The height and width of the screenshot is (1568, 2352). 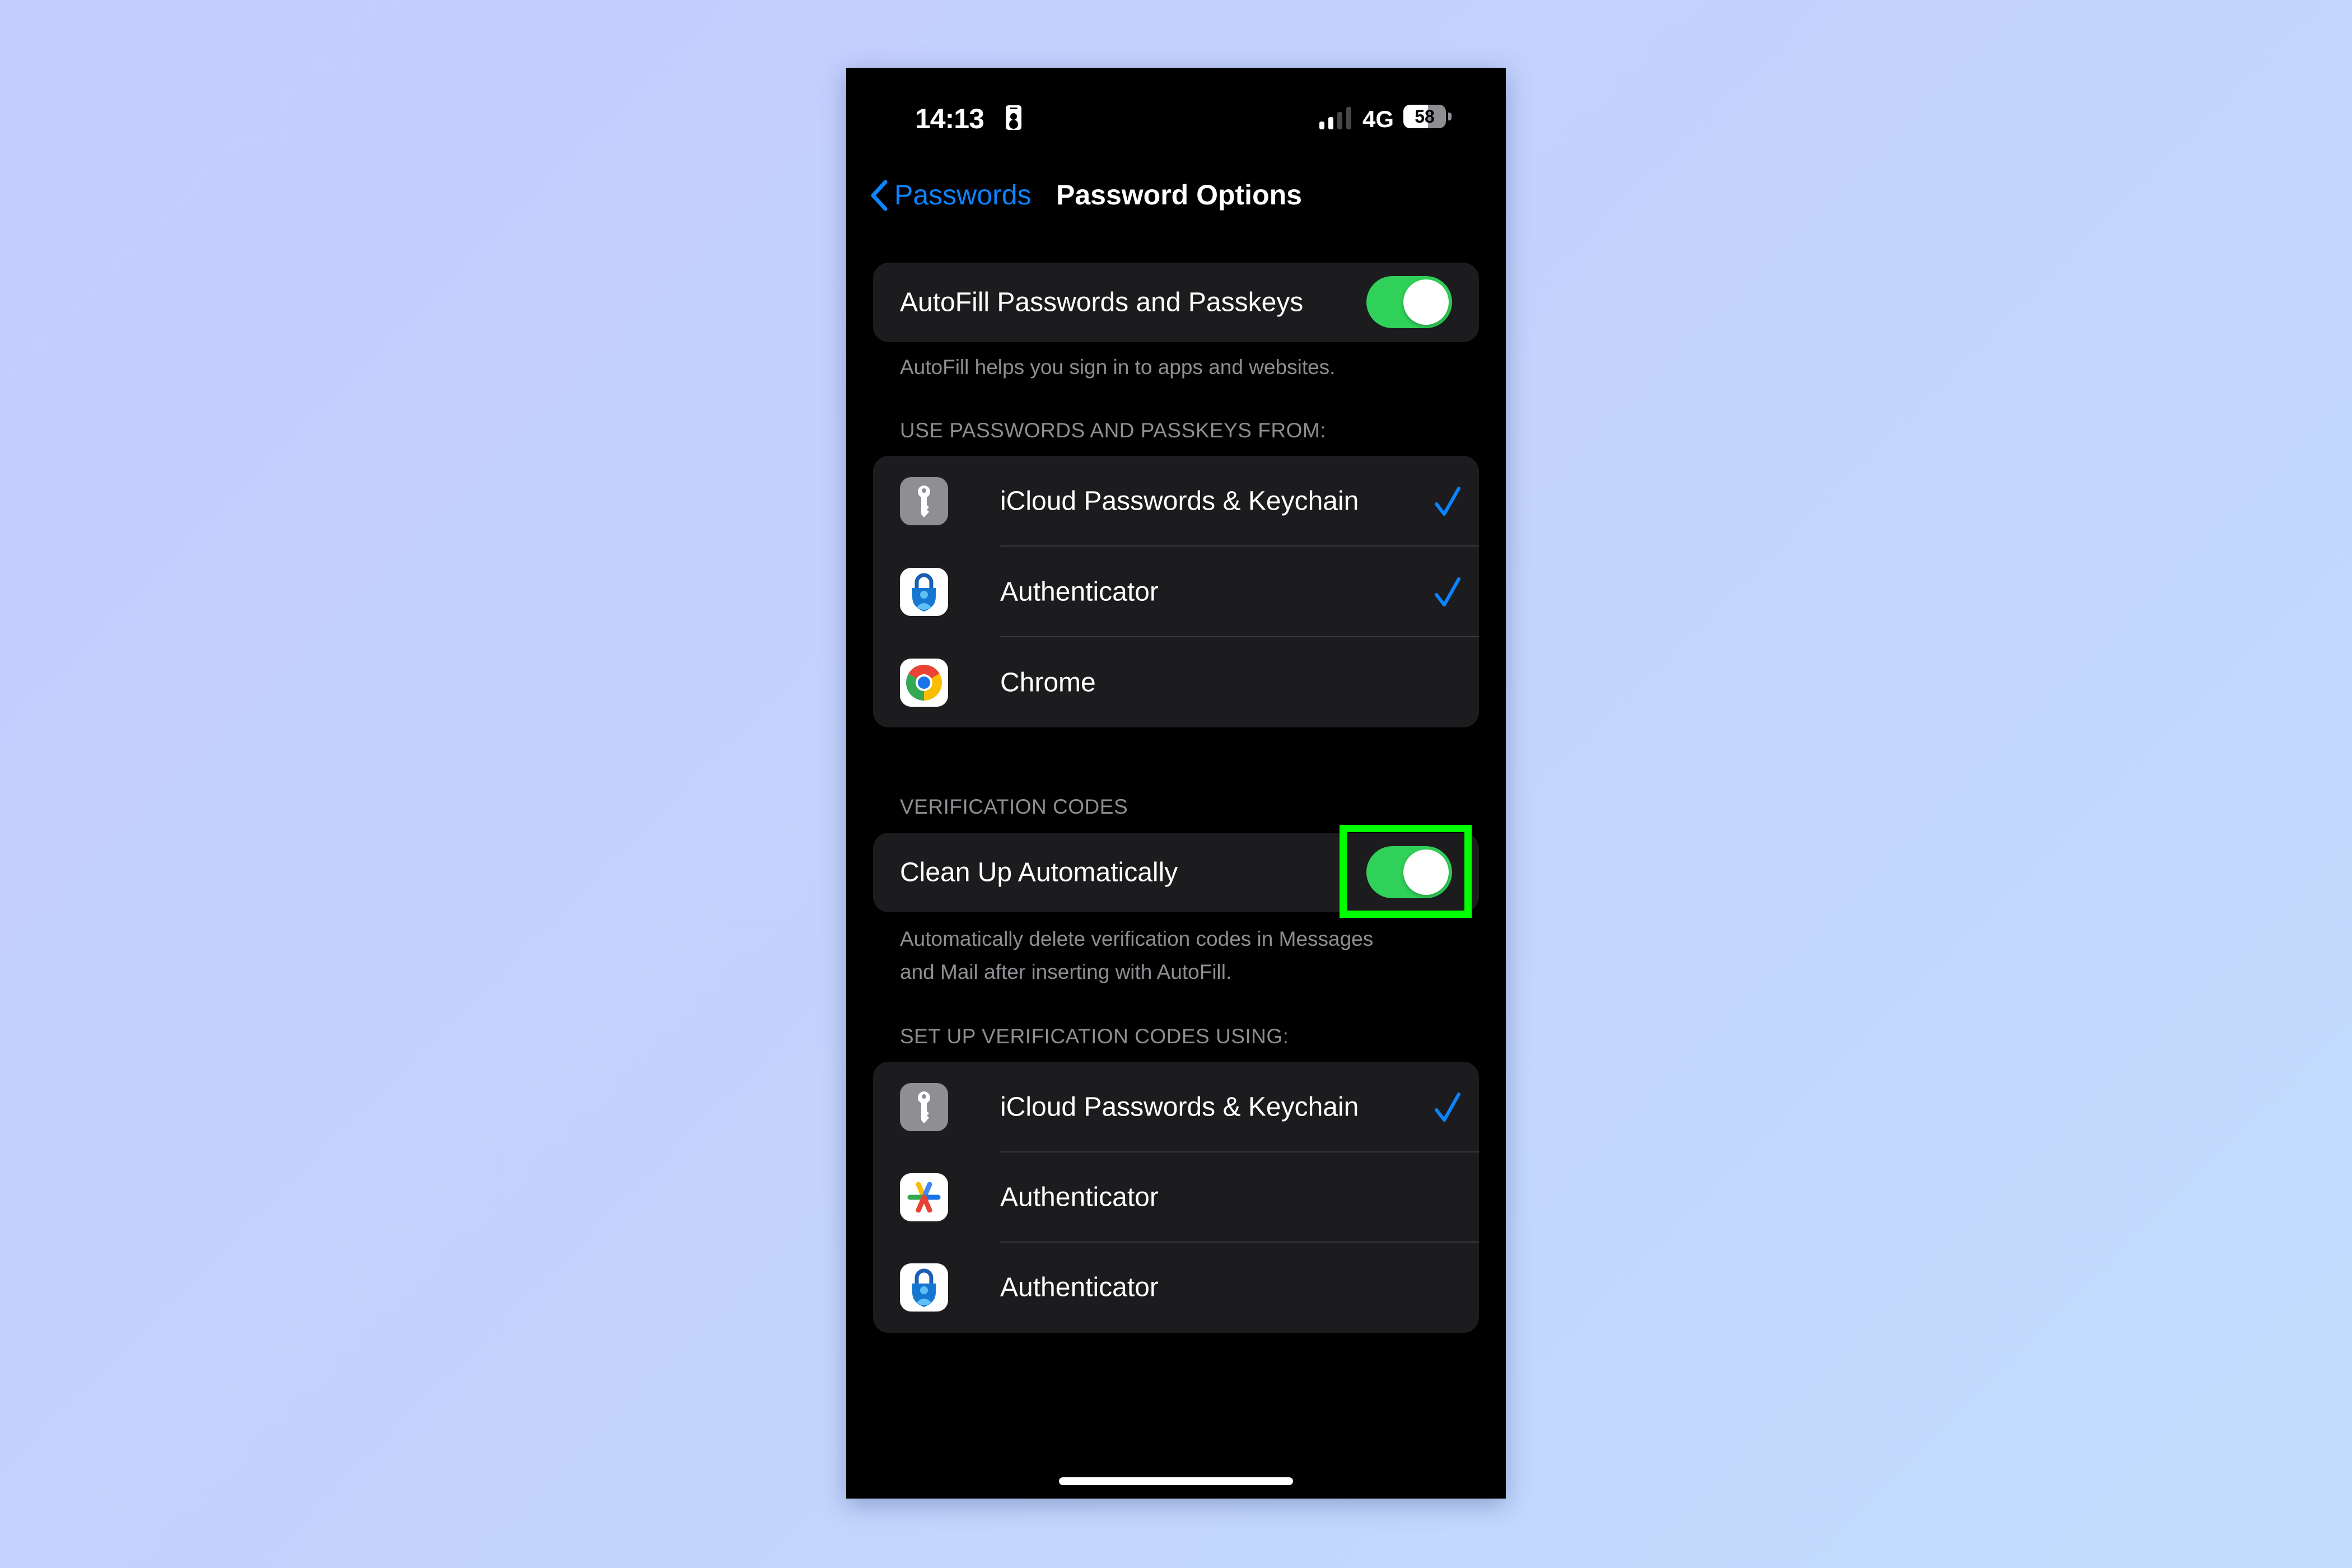 I want to click on battery-percent: 58, so click(x=1425, y=117).